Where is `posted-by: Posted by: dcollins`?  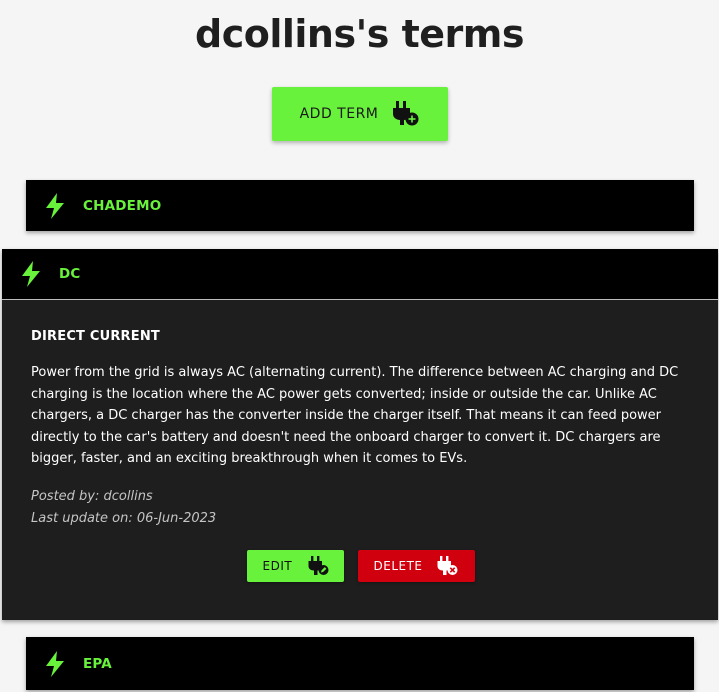
posted-by: Posted by: dcollins is located at coordinates (92, 496).